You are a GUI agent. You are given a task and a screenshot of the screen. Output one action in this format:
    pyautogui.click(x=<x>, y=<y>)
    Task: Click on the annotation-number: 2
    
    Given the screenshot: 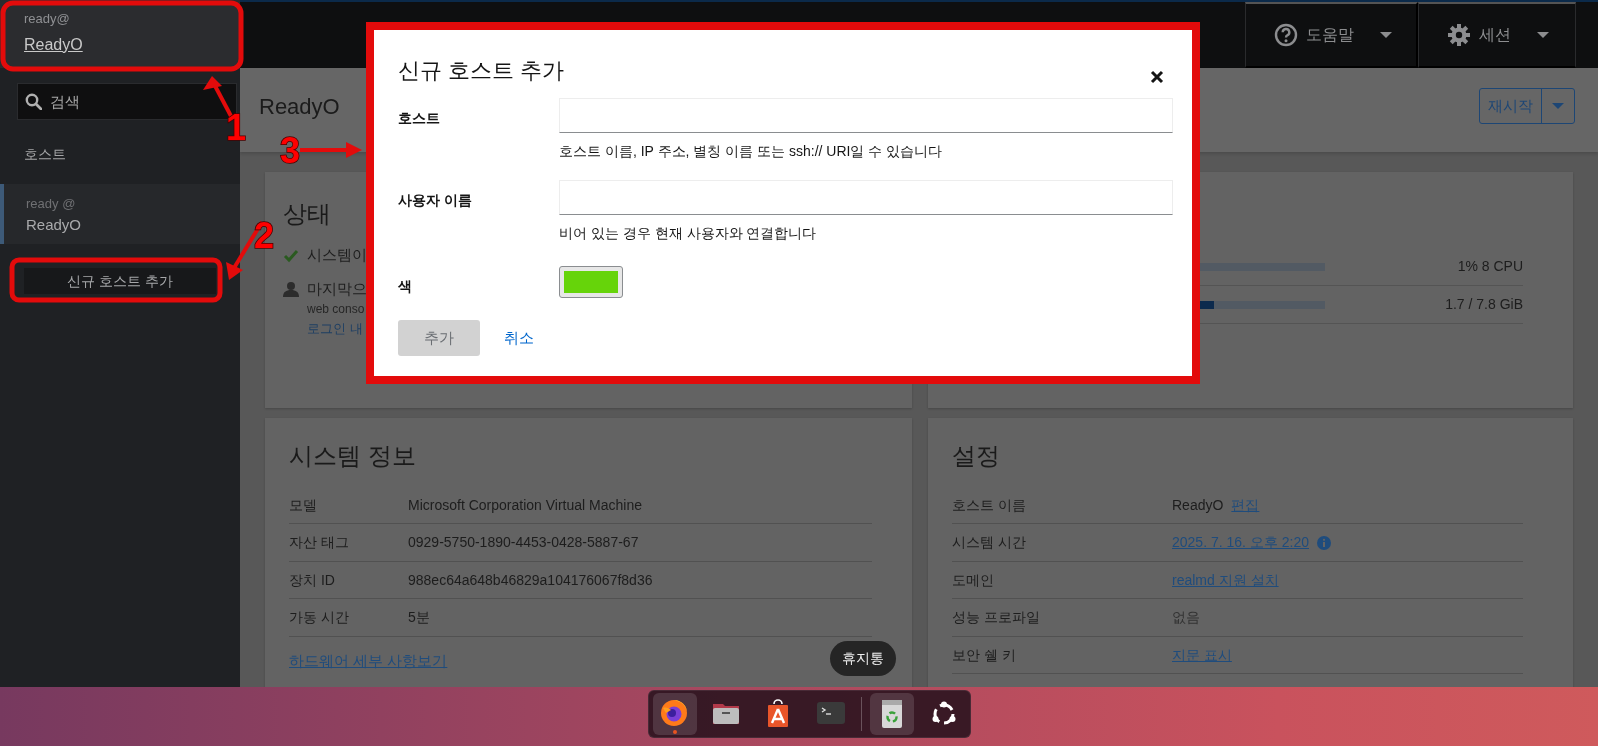 What is the action you would take?
    pyautogui.click(x=264, y=235)
    